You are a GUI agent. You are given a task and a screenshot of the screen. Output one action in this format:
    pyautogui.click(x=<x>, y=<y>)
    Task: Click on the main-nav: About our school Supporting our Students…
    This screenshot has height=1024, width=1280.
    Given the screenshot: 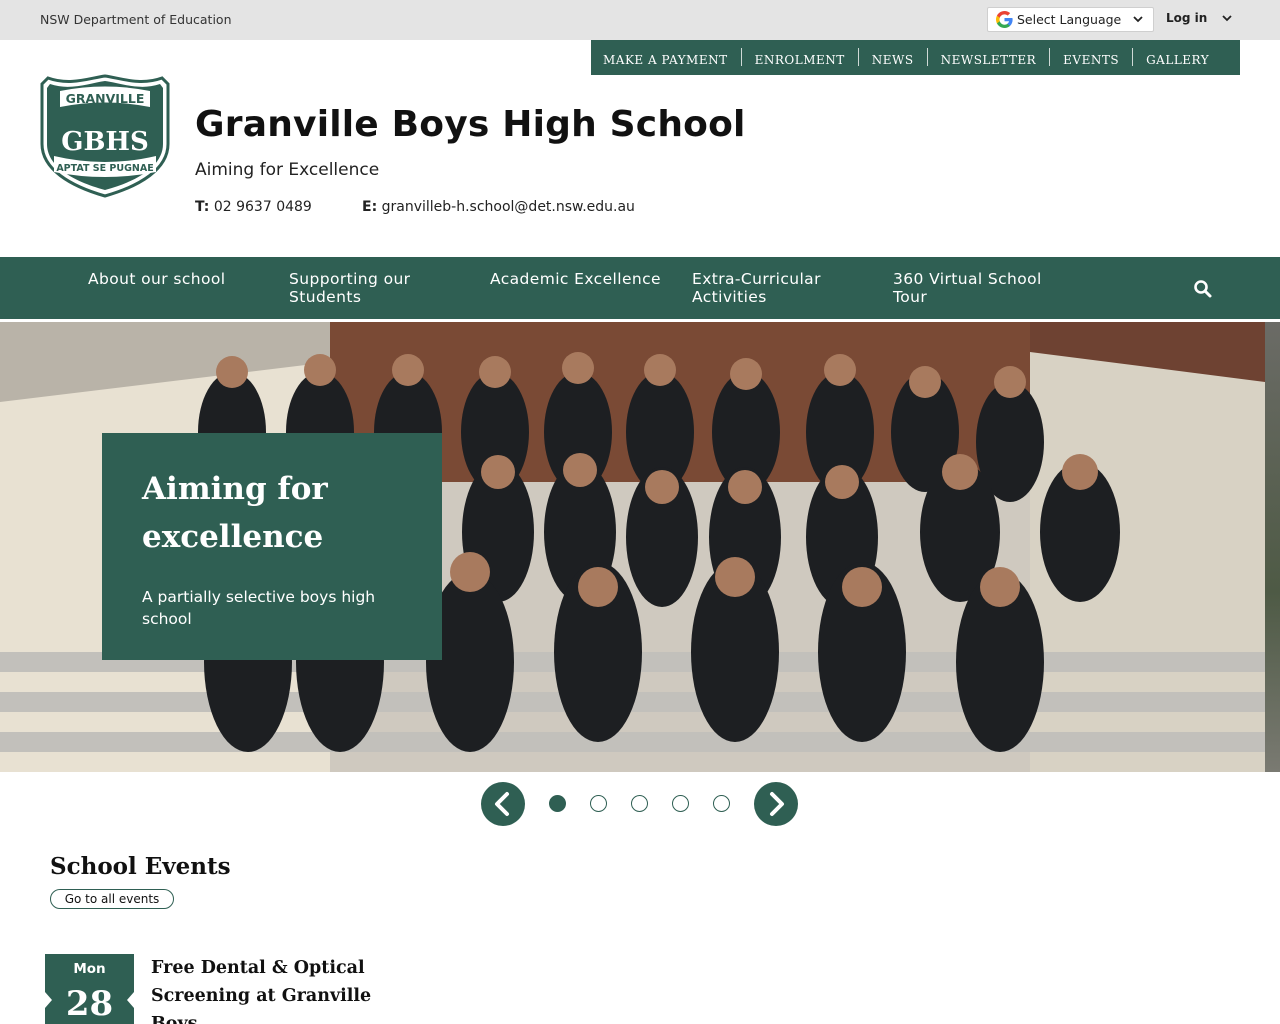 What is the action you would take?
    pyautogui.click(x=640, y=288)
    